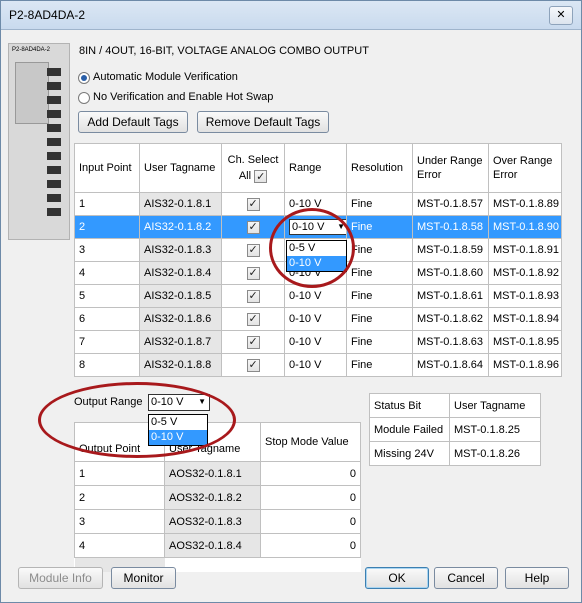  Describe the element at coordinates (450, 273) in the screenshot. I see `under-range-cell: MST-0.1.8.60` at that location.